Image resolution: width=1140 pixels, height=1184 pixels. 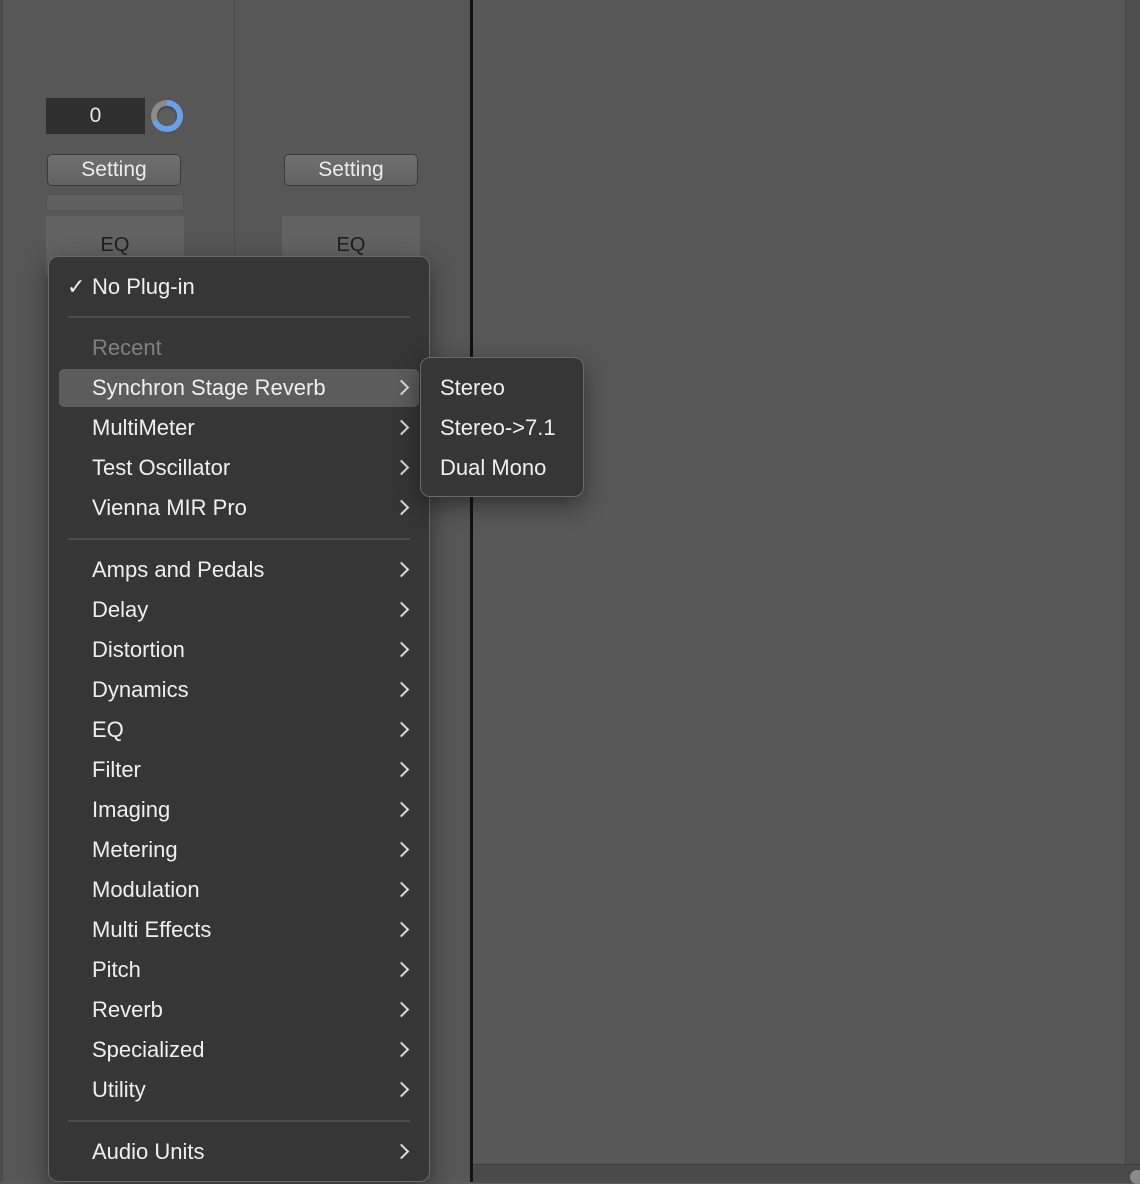 I want to click on submenu-item-dual-mono: Dual Mono, so click(x=502, y=468).